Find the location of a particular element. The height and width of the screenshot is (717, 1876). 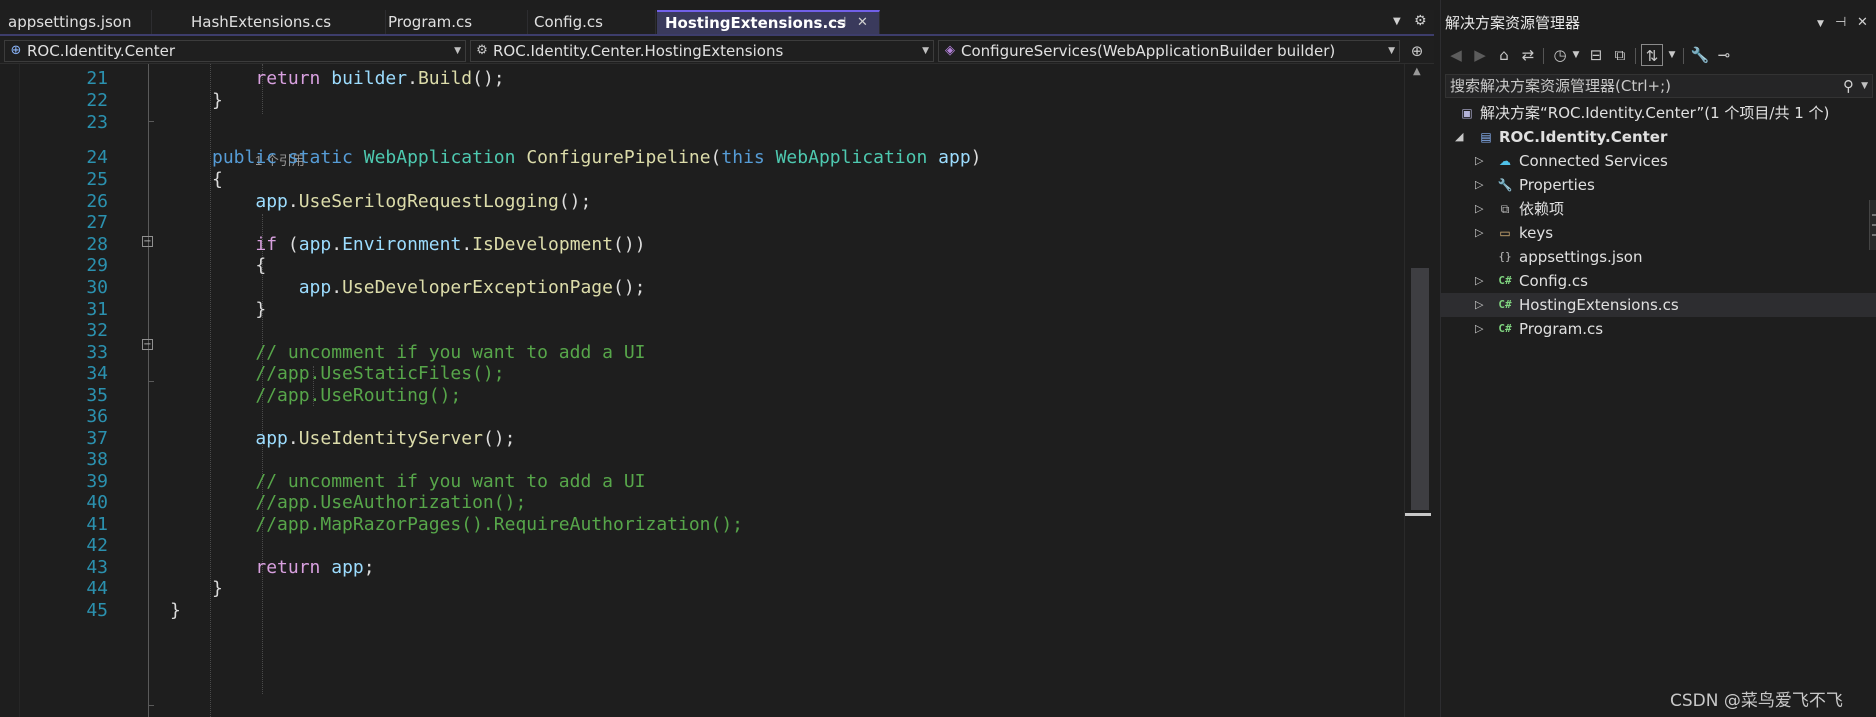

window-position-chevron-icon: ▼ is located at coordinates (1820, 24).